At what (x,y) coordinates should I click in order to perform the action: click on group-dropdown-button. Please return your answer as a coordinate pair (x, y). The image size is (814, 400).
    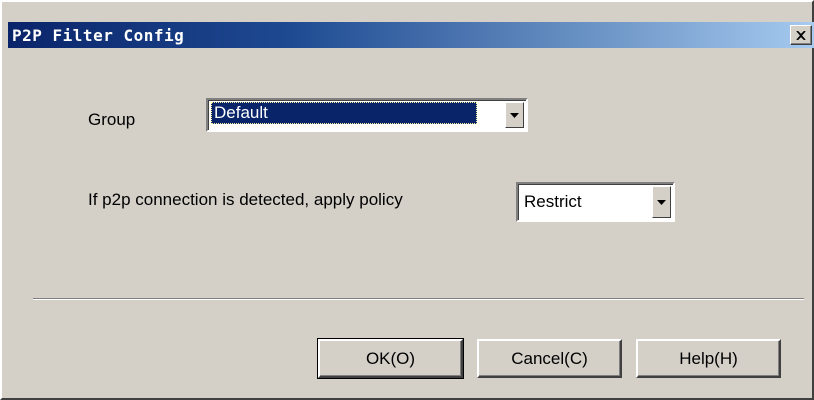
    Looking at the image, I should click on (514, 115).